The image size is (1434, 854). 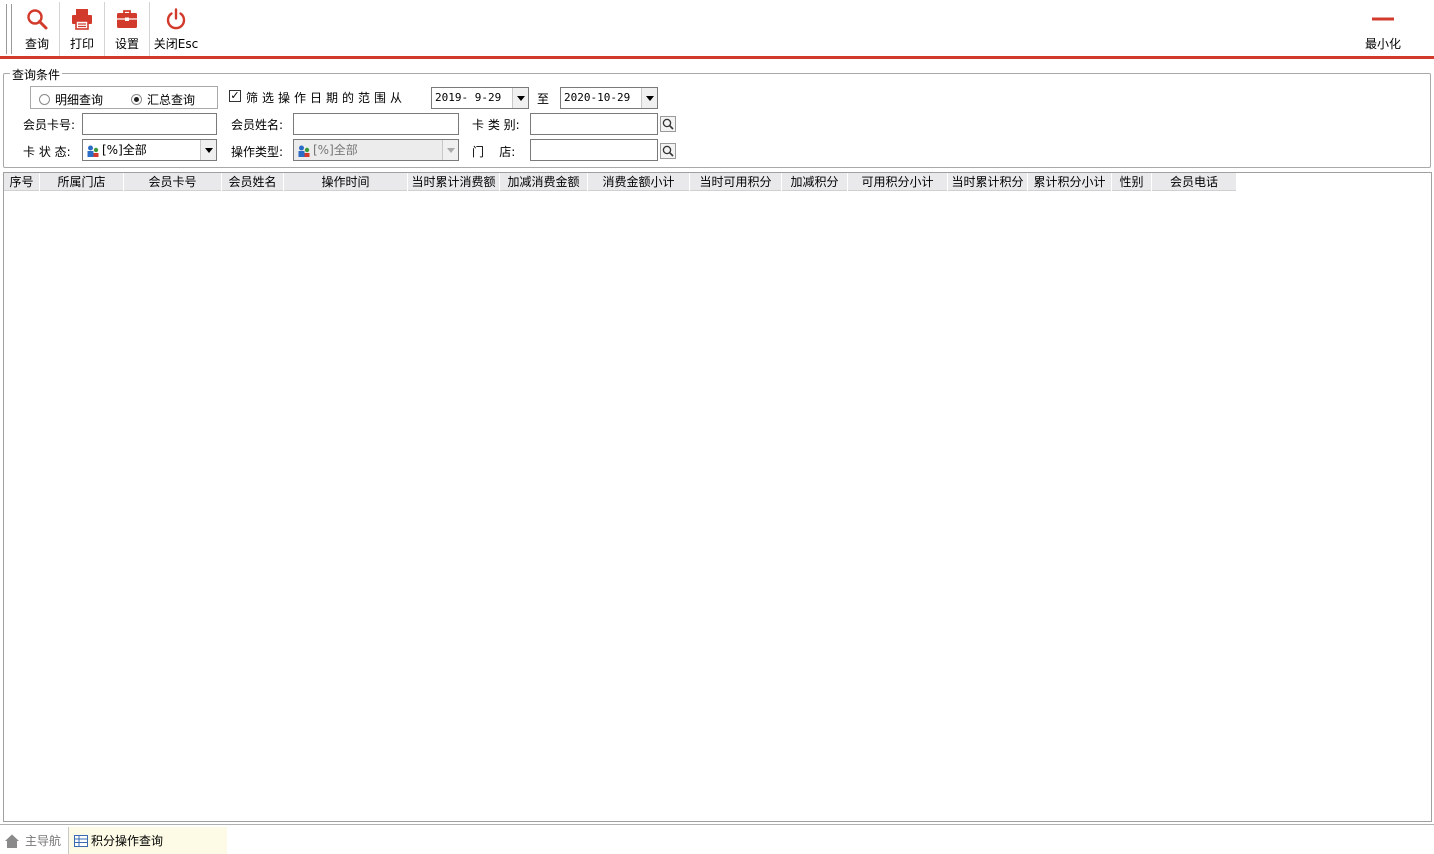 What do you see at coordinates (253, 182) in the screenshot?
I see `column-header: 会员姓名` at bounding box center [253, 182].